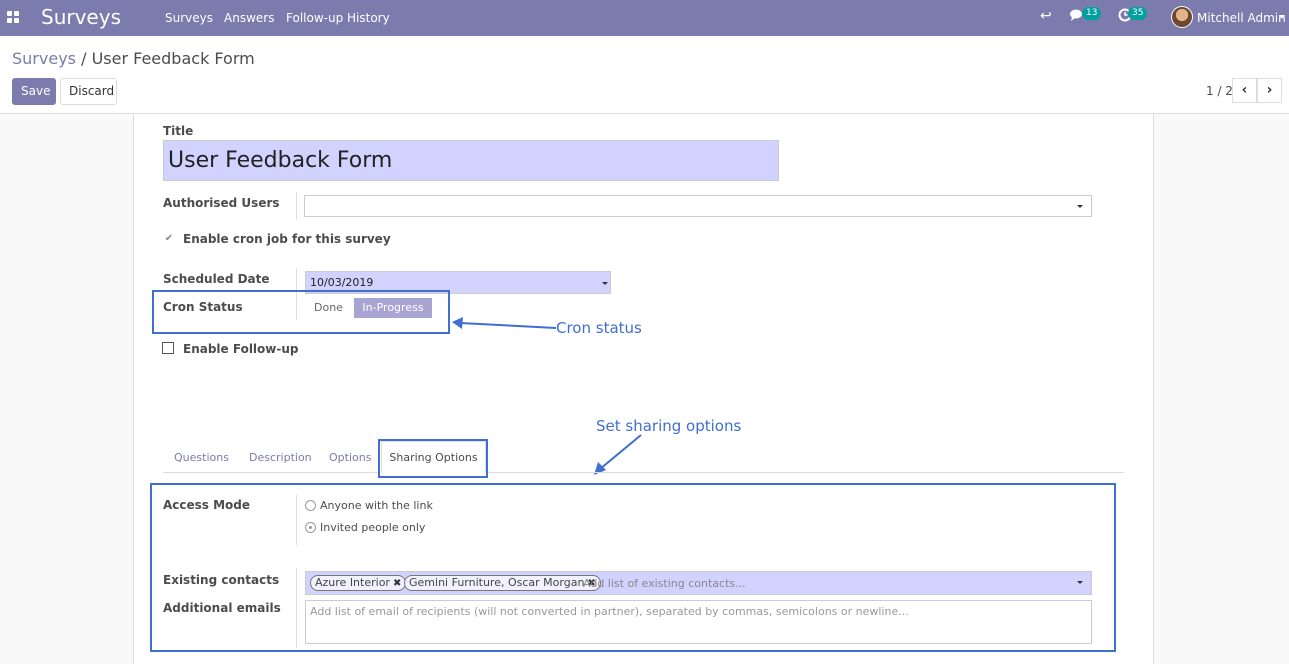 Image resolution: width=1289 pixels, height=664 pixels. Describe the element at coordinates (173, 58) in the screenshot. I see `breadcrumb-current: User Feedback Form` at that location.